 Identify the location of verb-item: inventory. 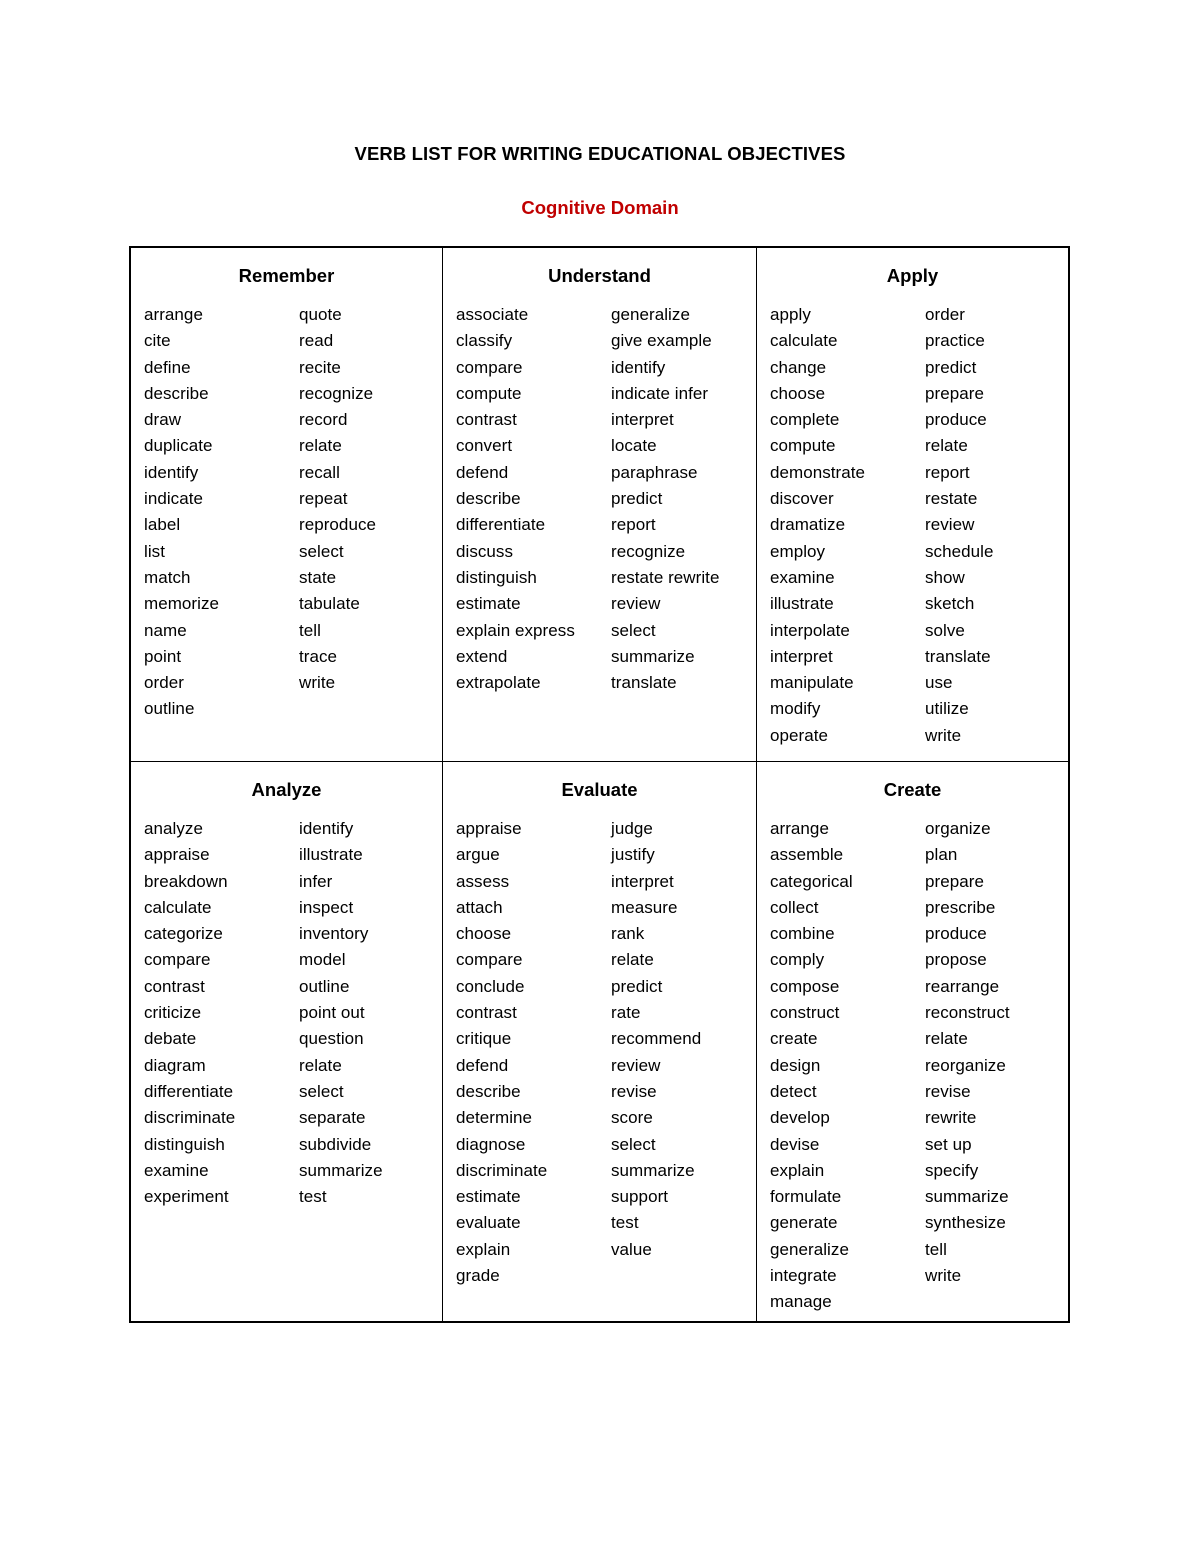
(334, 934).